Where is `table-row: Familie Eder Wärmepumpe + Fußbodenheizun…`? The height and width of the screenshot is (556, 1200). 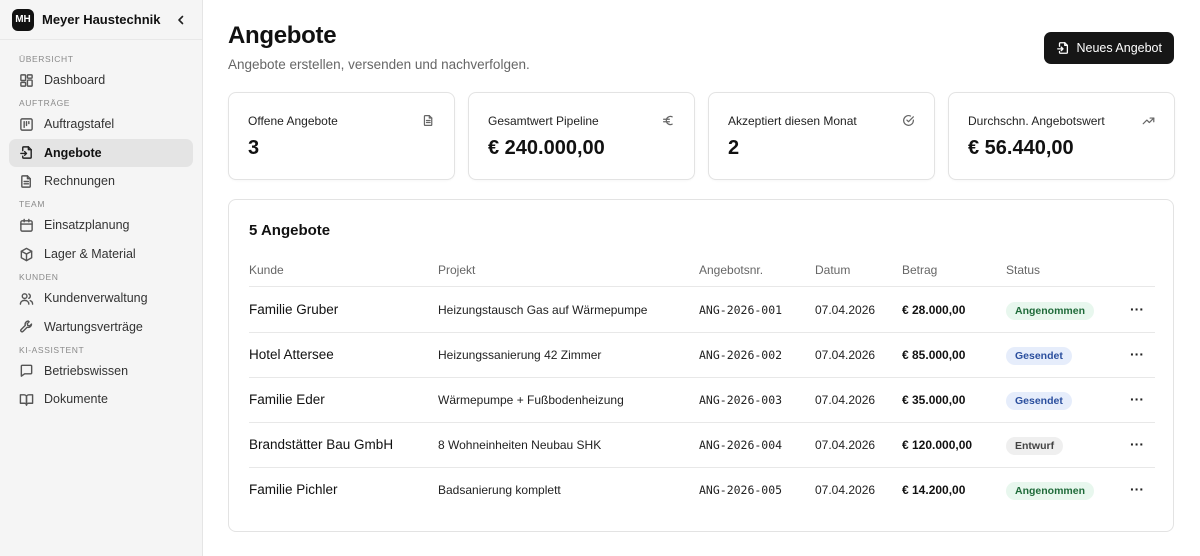
table-row: Familie Eder Wärmepumpe + Fußbodenheizun… is located at coordinates (702, 400).